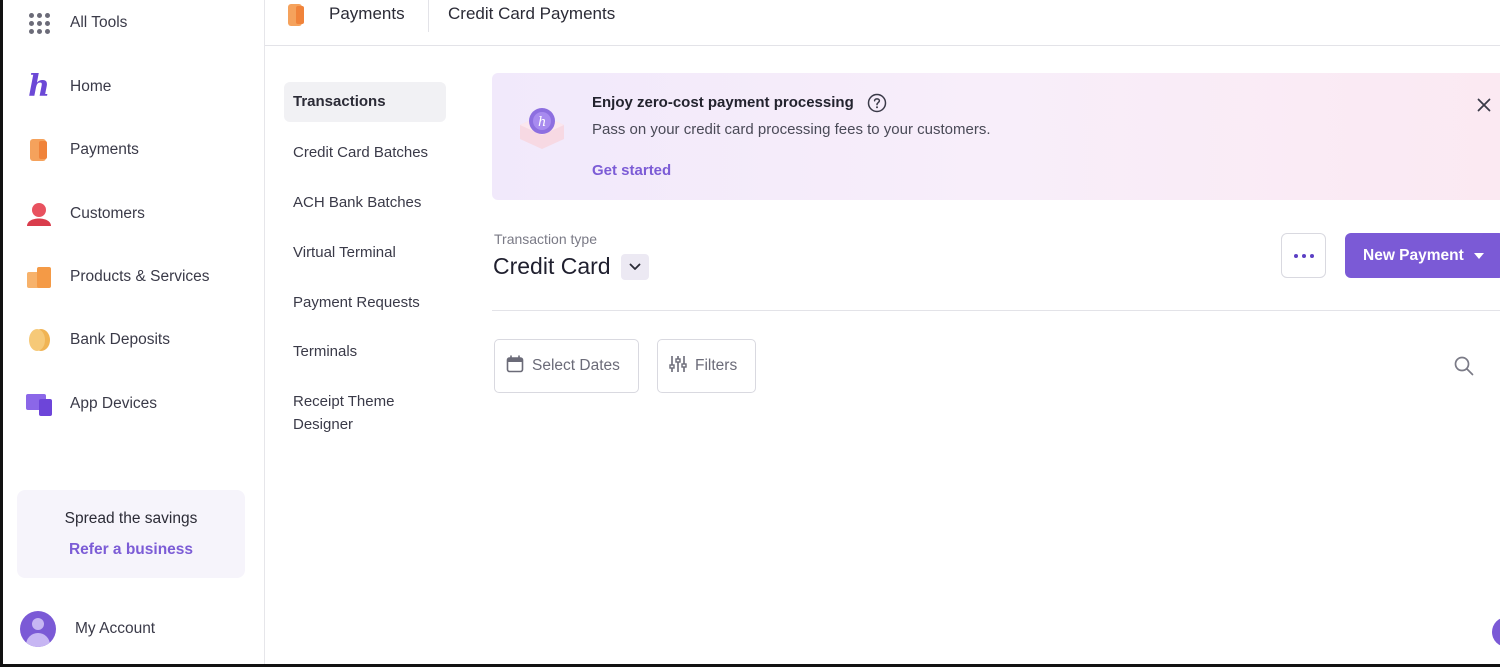  Describe the element at coordinates (552, 266) in the screenshot. I see `transaction-type-value: Credit Card` at that location.